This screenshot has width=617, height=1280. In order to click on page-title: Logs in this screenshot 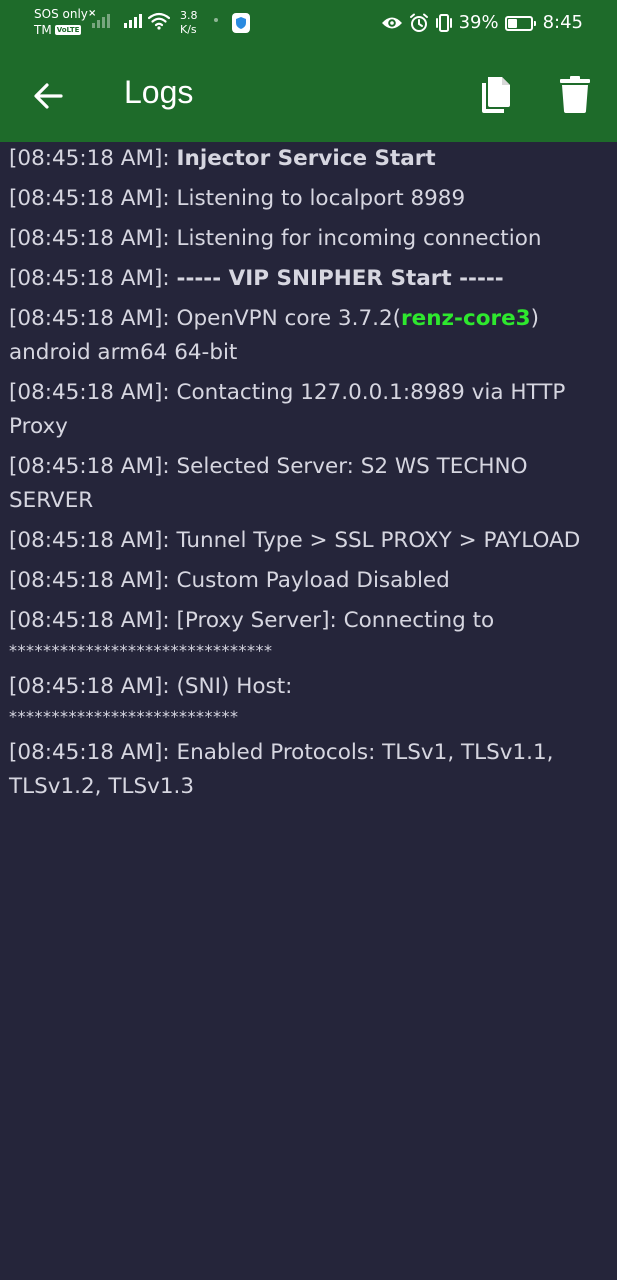, I will do `click(159, 92)`.